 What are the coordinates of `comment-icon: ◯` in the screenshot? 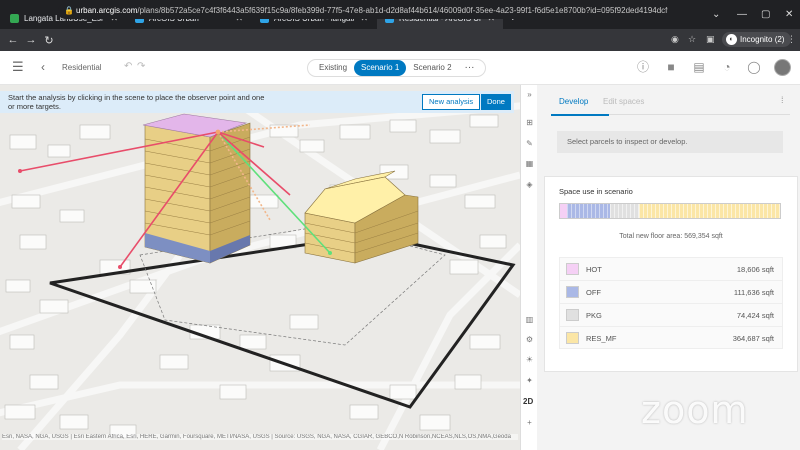 It's located at (754, 67).